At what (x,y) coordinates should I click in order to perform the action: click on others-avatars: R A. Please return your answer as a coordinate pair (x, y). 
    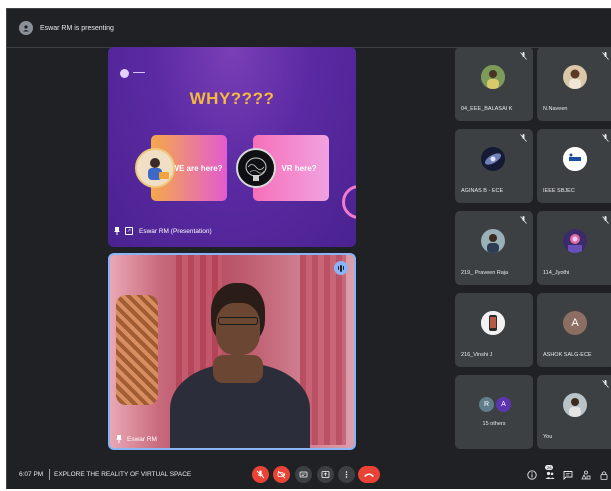
    Looking at the image, I should click on (495, 404).